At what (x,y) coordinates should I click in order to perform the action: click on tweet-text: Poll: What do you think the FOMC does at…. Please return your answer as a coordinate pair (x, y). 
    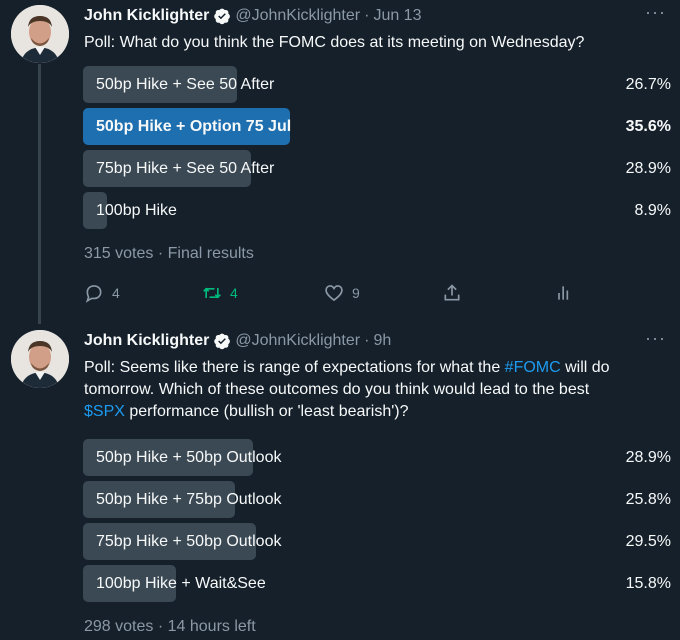
    Looking at the image, I should click on (334, 42).